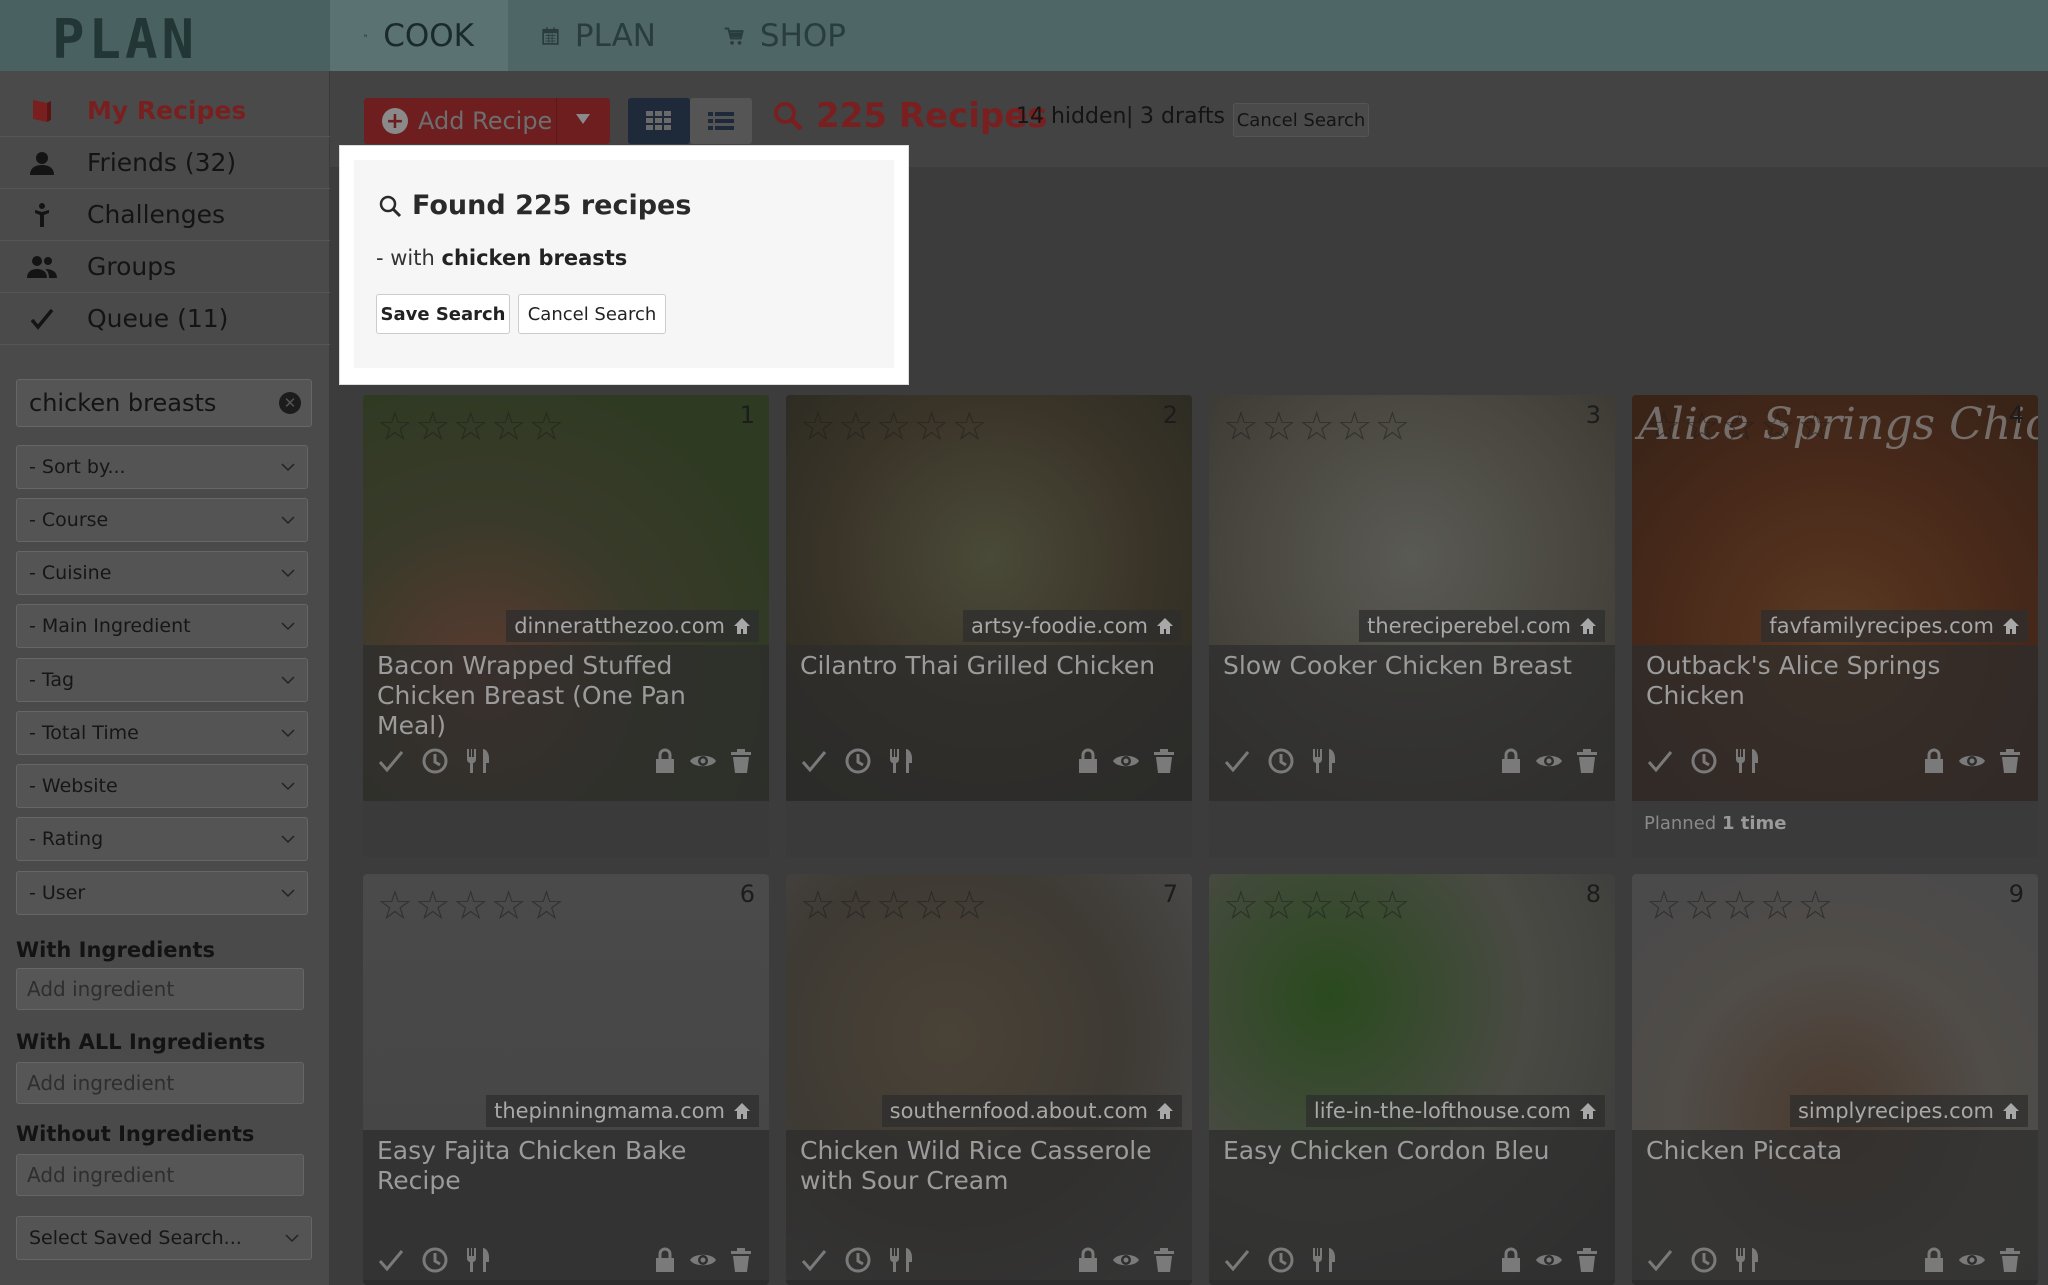  Describe the element at coordinates (164, 403) in the screenshot. I see `search-input: chicken breasts ✕` at that location.